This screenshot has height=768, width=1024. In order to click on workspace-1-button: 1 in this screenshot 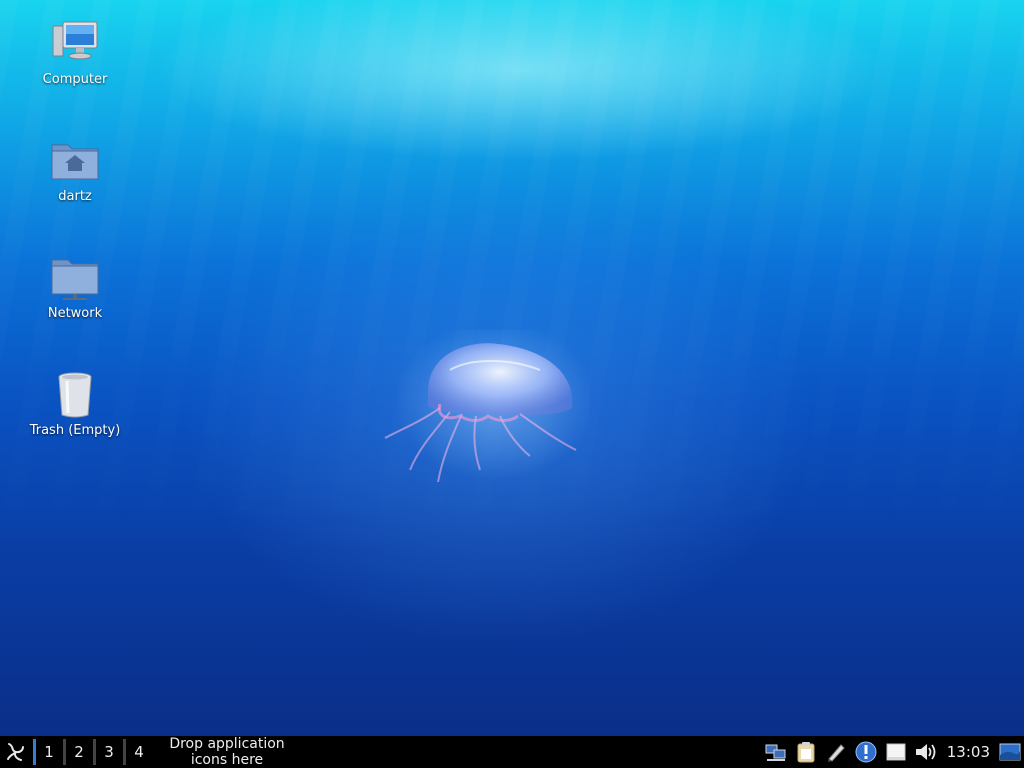, I will do `click(49, 752)`.